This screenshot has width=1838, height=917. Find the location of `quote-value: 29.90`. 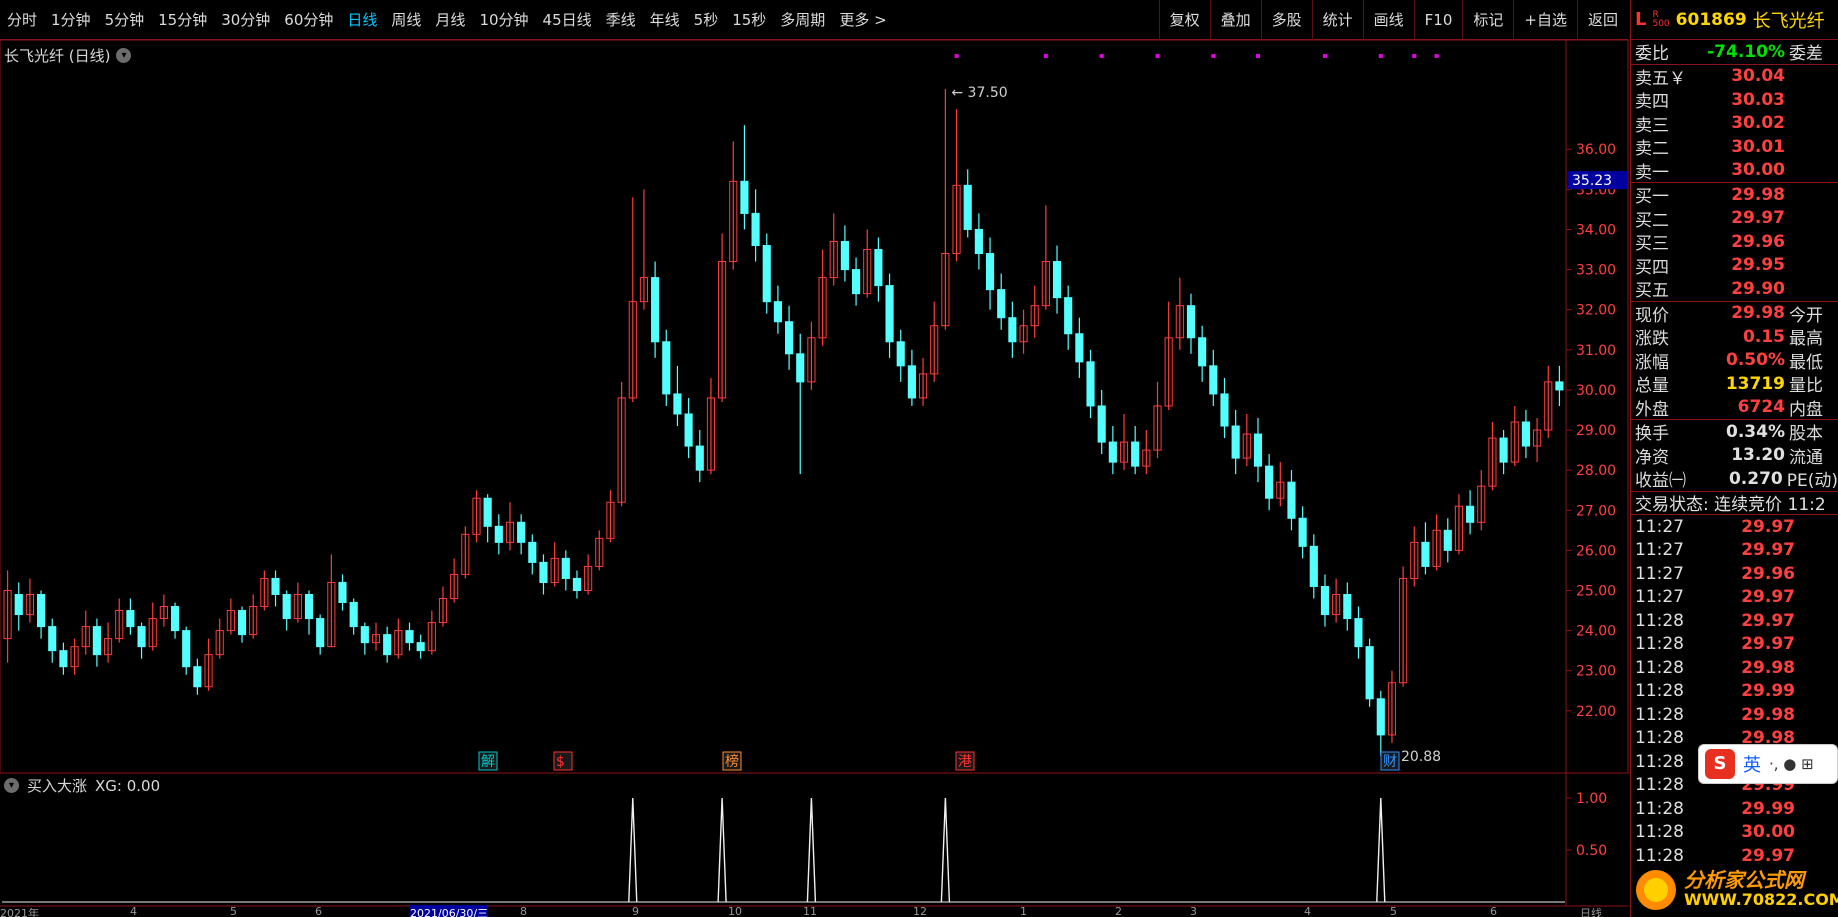

quote-value: 29.90 is located at coordinates (1758, 288).